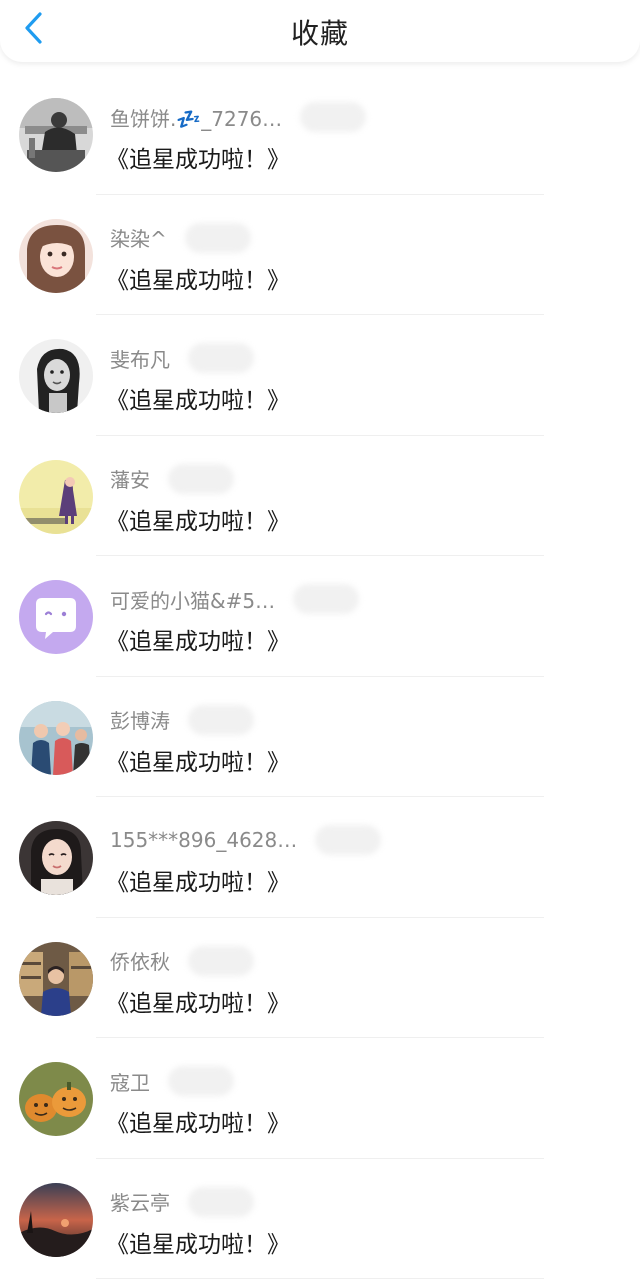  Describe the element at coordinates (320, 857) in the screenshot. I see `list-item: 155***896_4628… 《追星成功啦！》` at that location.